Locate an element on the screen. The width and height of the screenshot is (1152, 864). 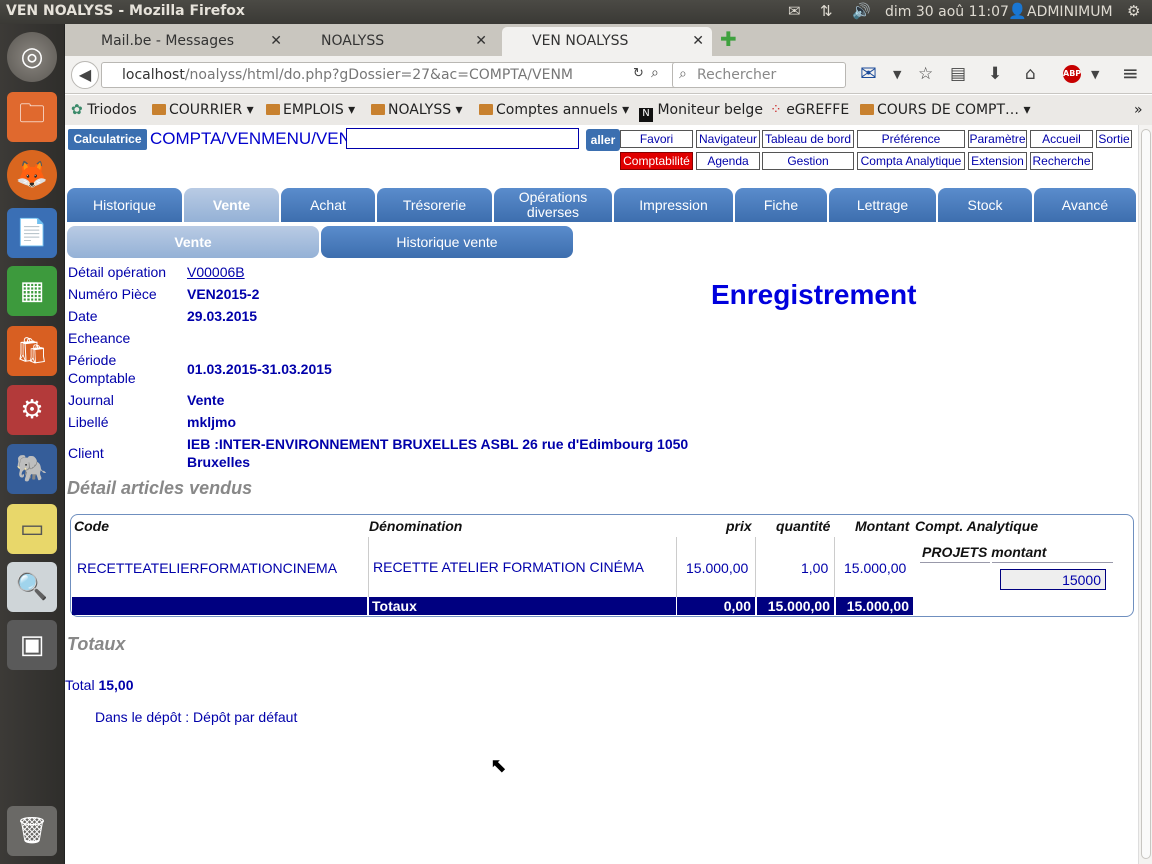
totals-bar-blank is located at coordinates (219, 606).